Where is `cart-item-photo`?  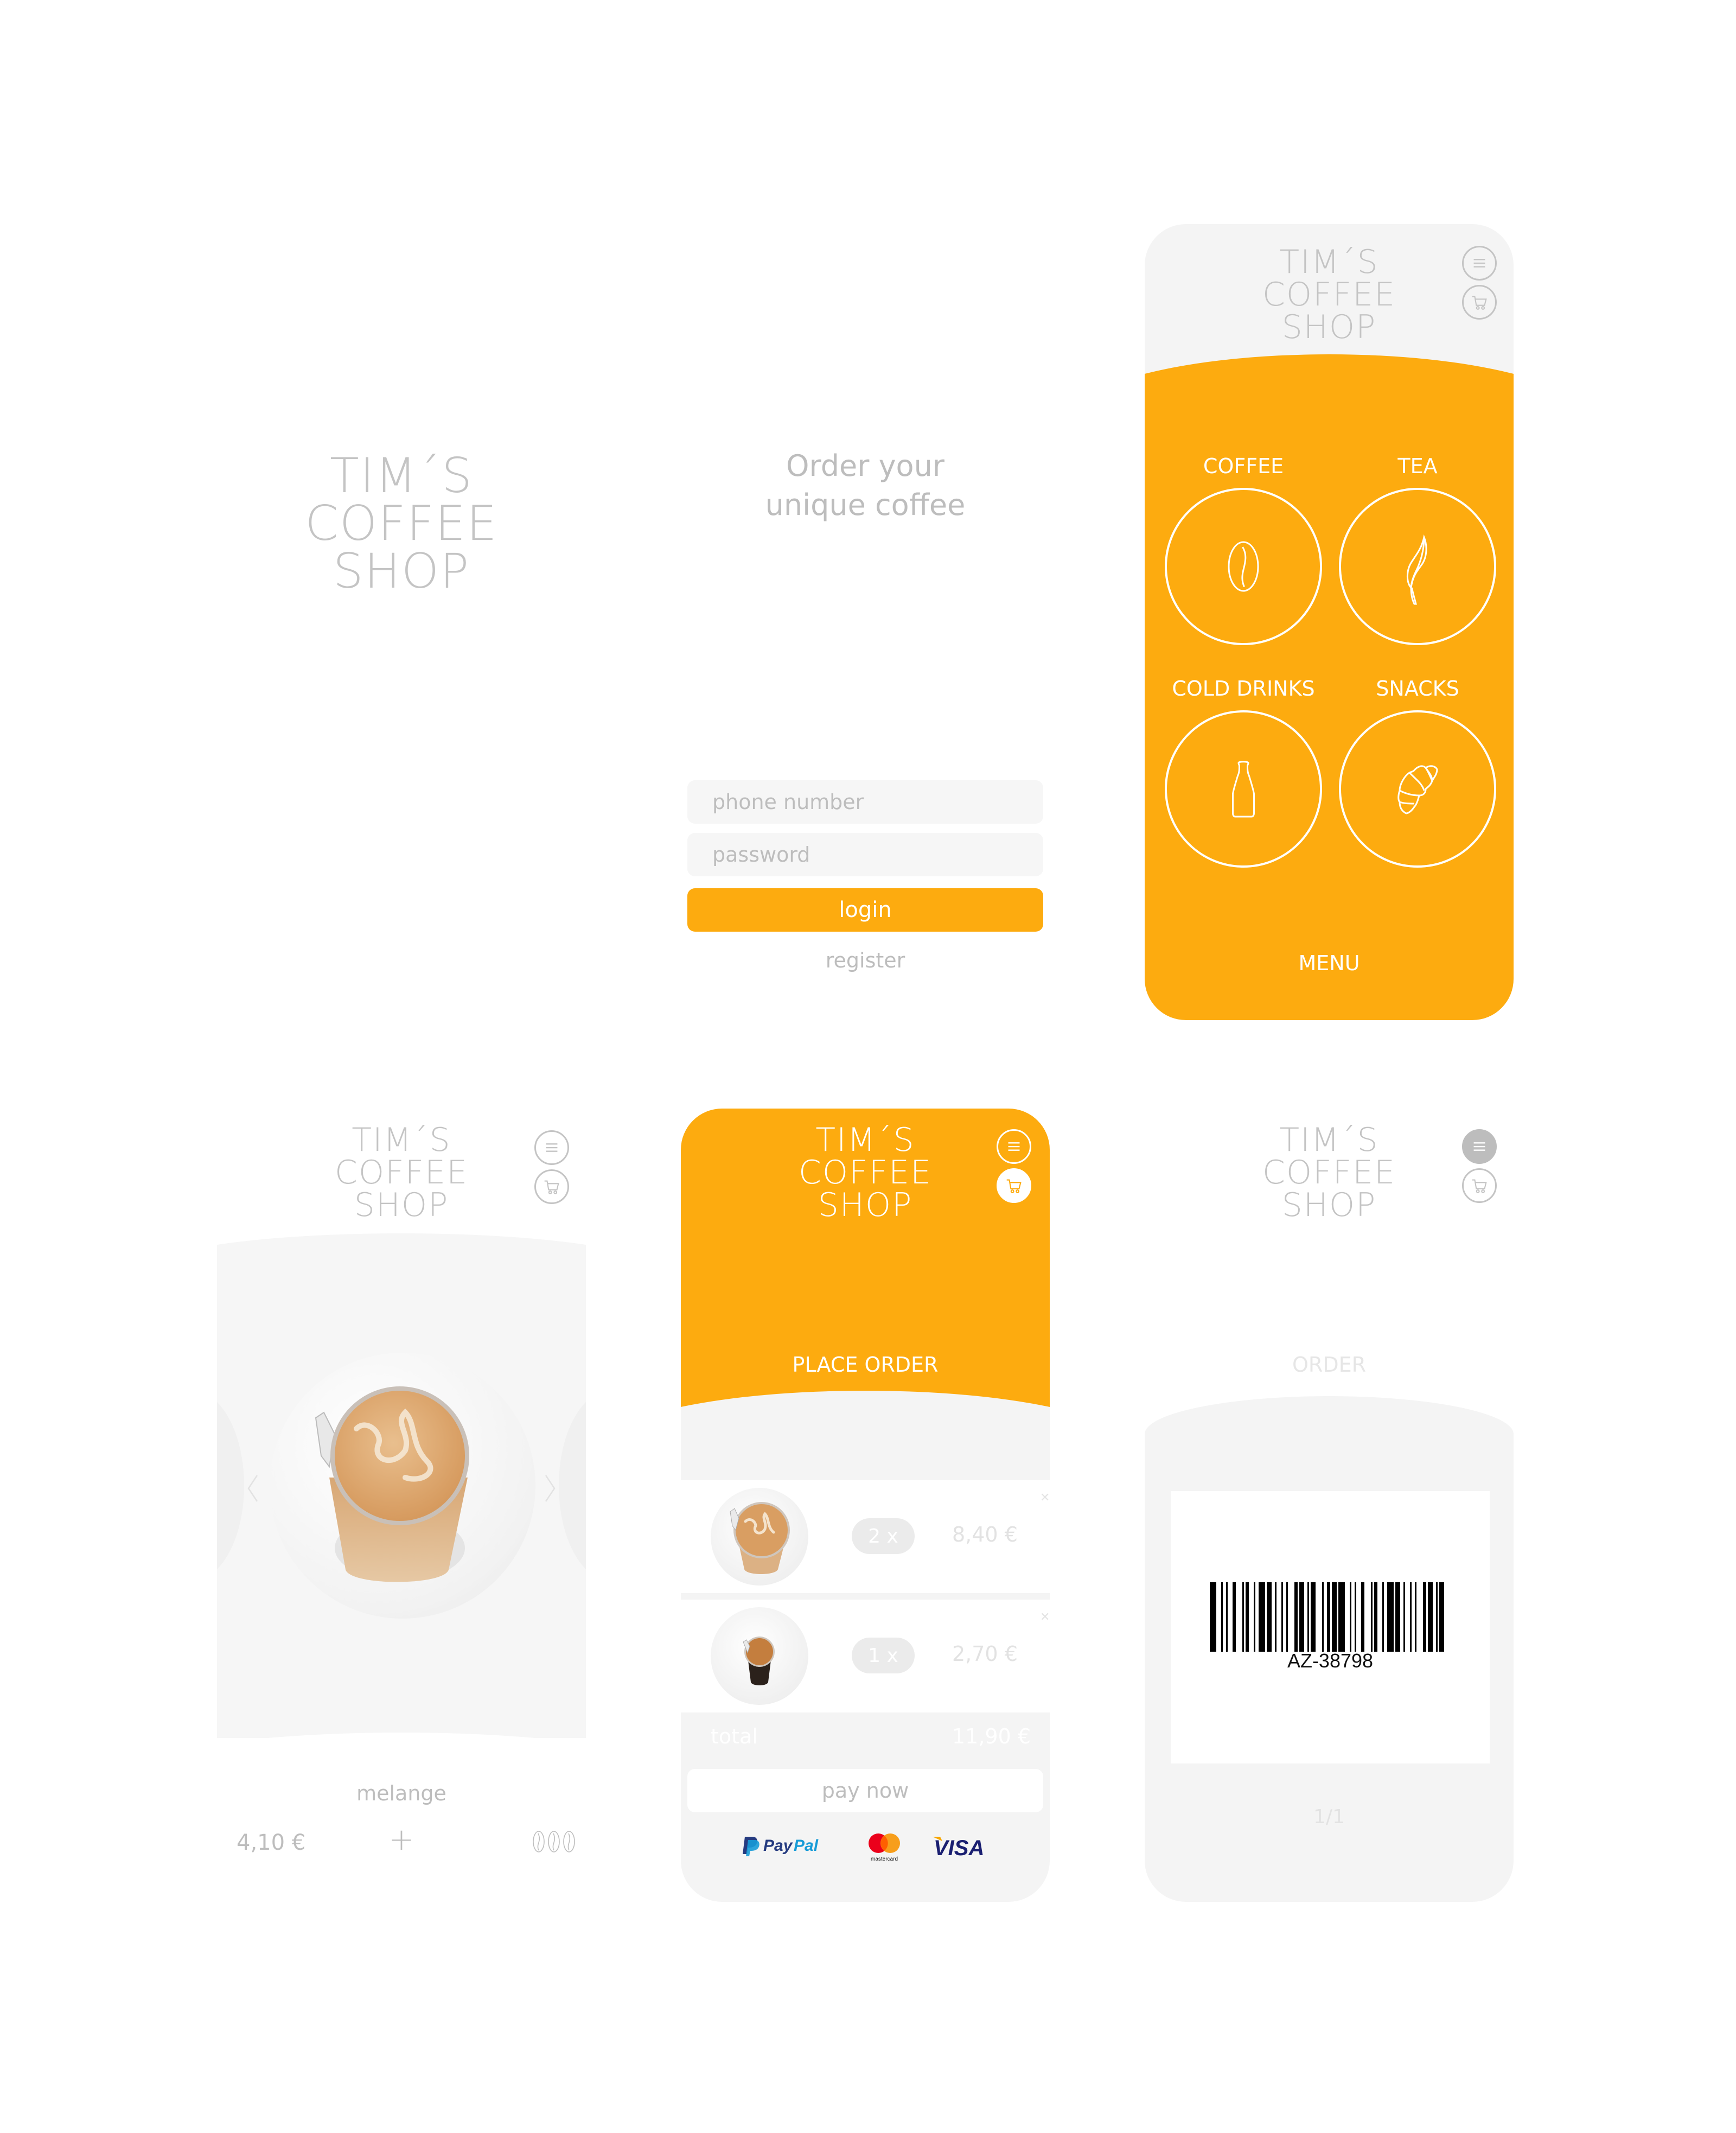 cart-item-photo is located at coordinates (759, 1537).